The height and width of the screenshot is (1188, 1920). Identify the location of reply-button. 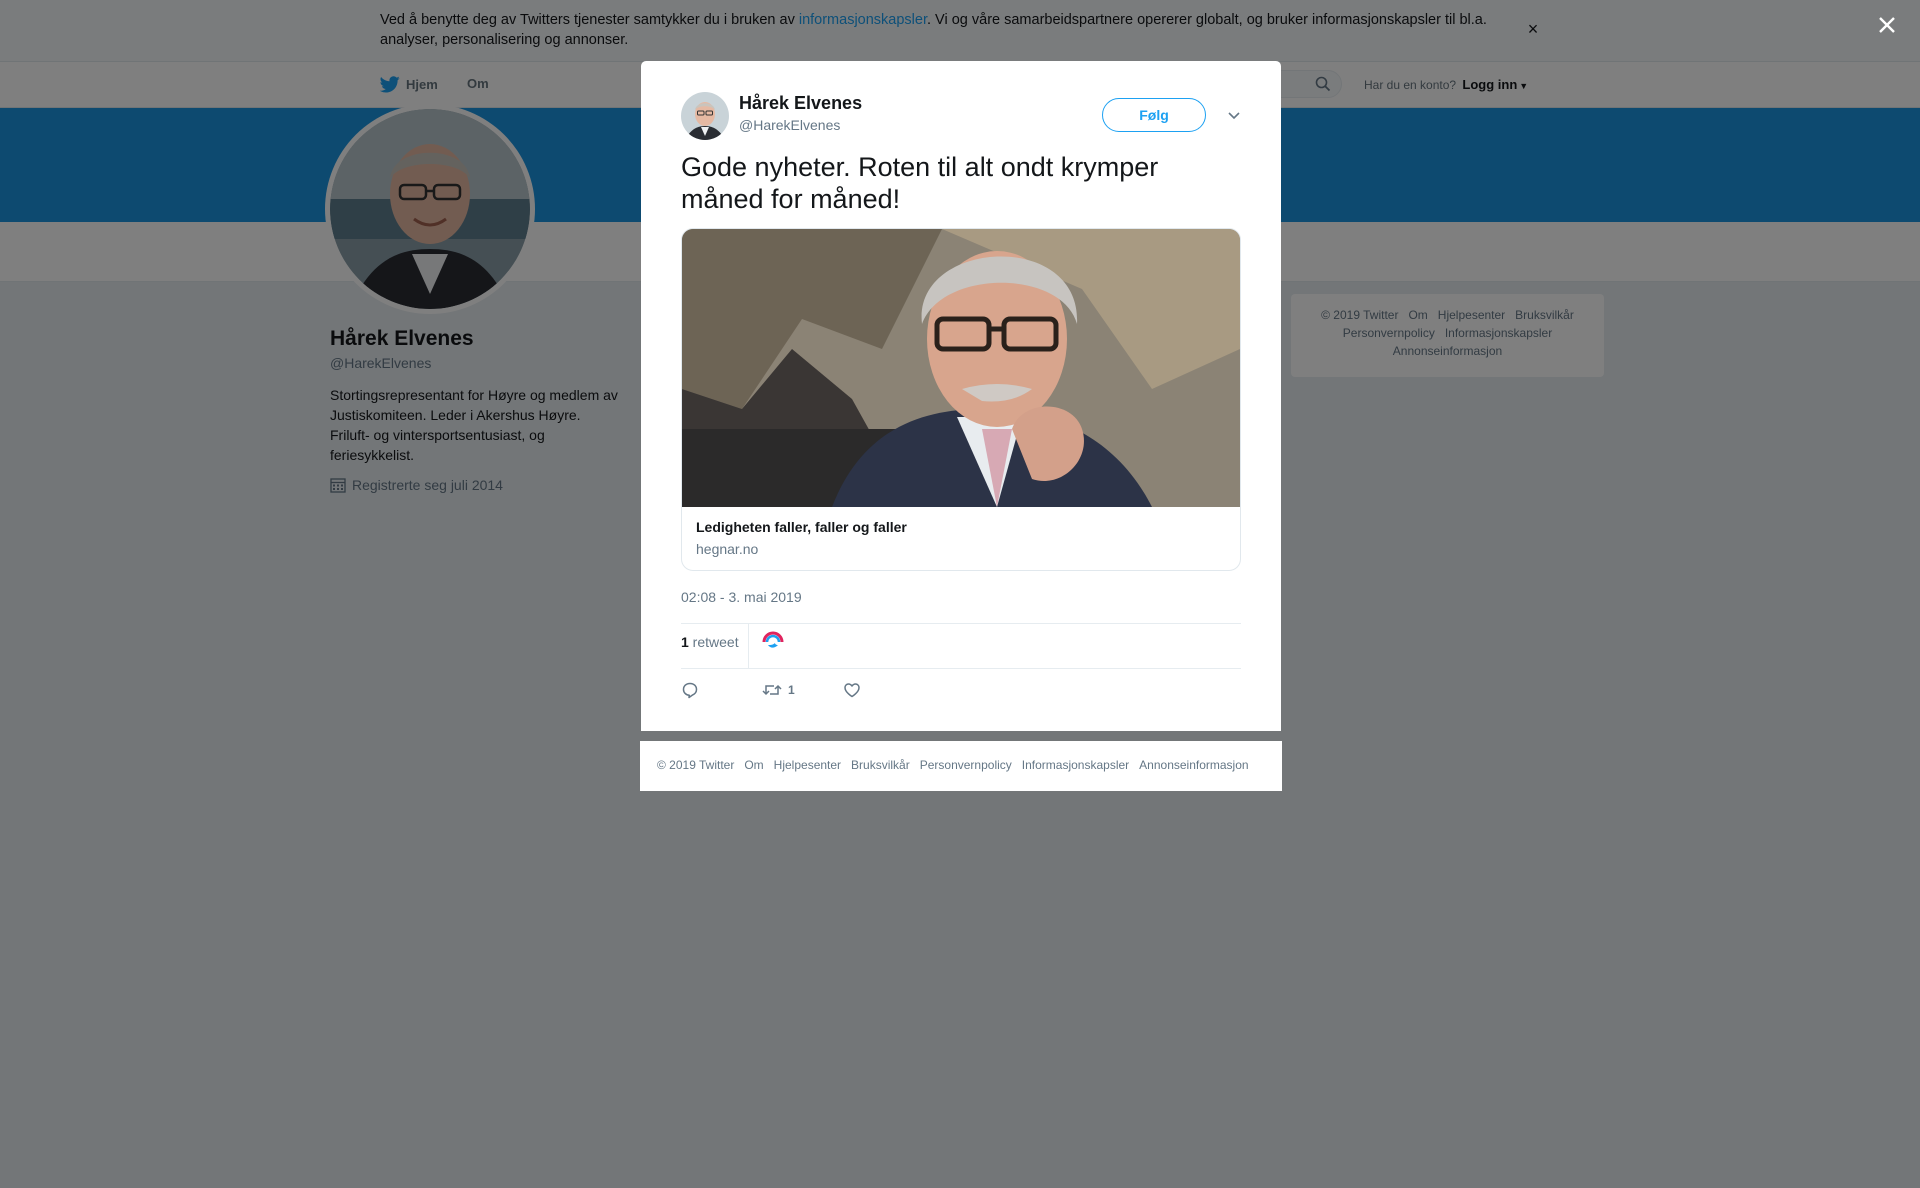
(690, 690).